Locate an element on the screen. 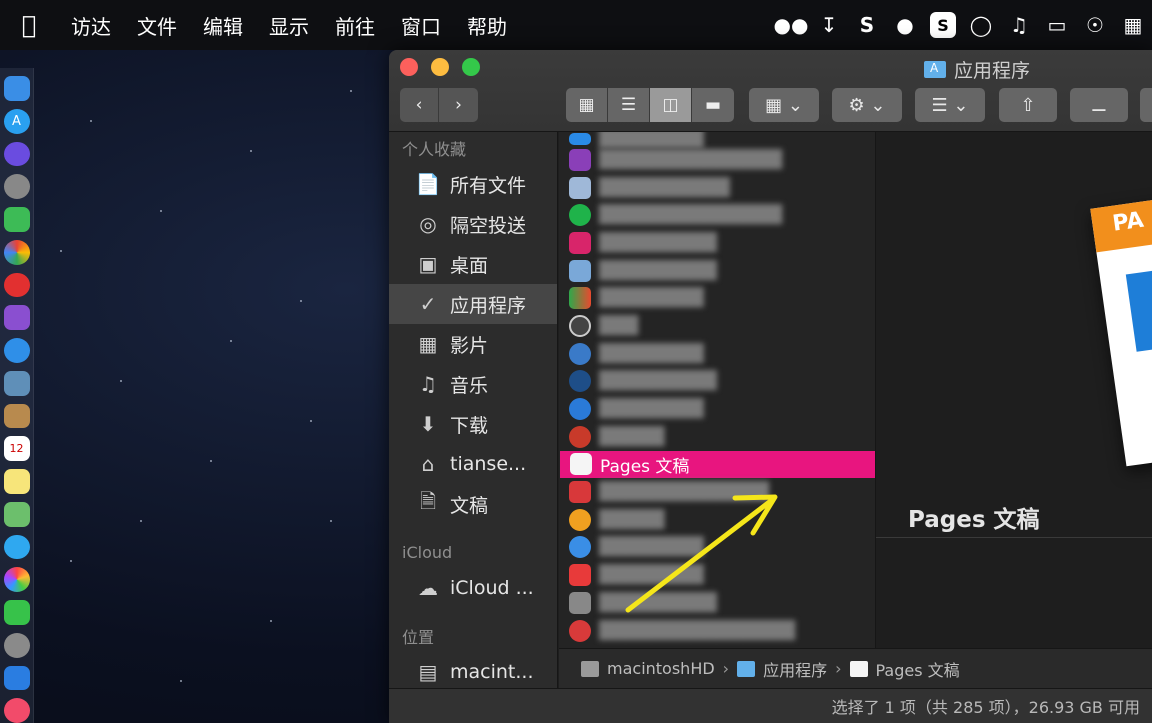  globe-icon: ◯ is located at coordinates (981, 25).